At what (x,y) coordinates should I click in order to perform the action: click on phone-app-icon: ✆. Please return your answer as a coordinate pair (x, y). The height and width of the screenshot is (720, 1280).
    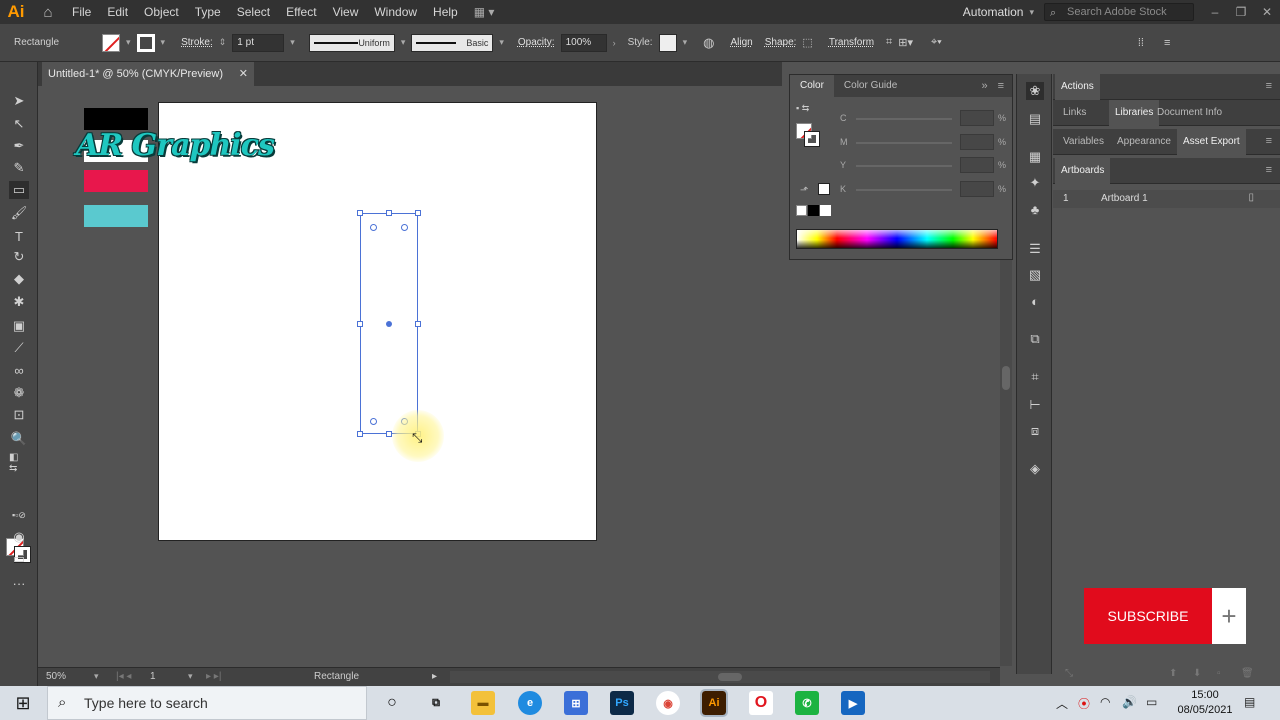
    Looking at the image, I should click on (807, 703).